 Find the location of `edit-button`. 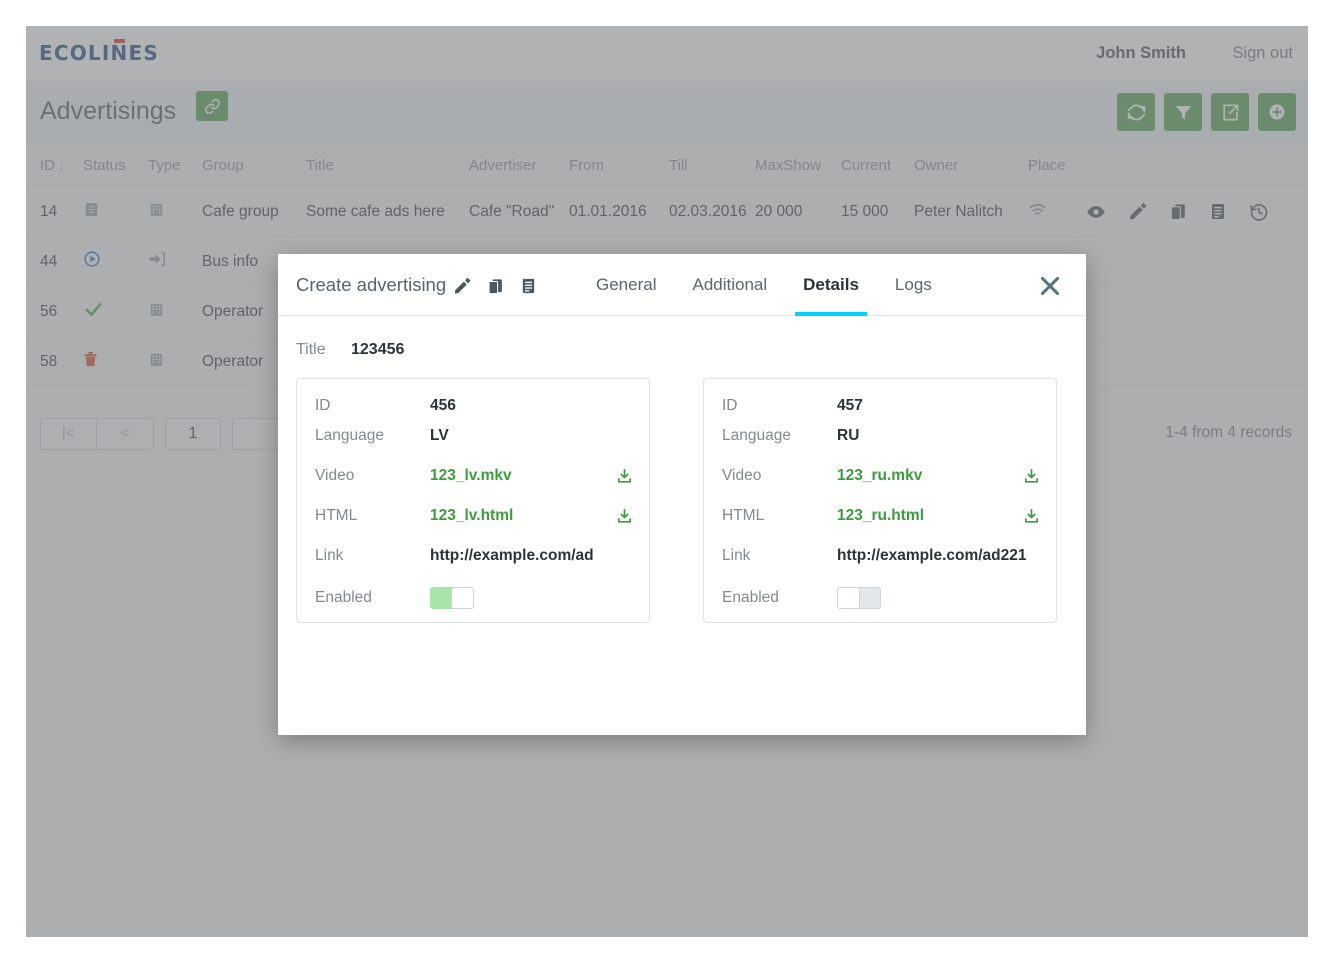

edit-button is located at coordinates (462, 286).